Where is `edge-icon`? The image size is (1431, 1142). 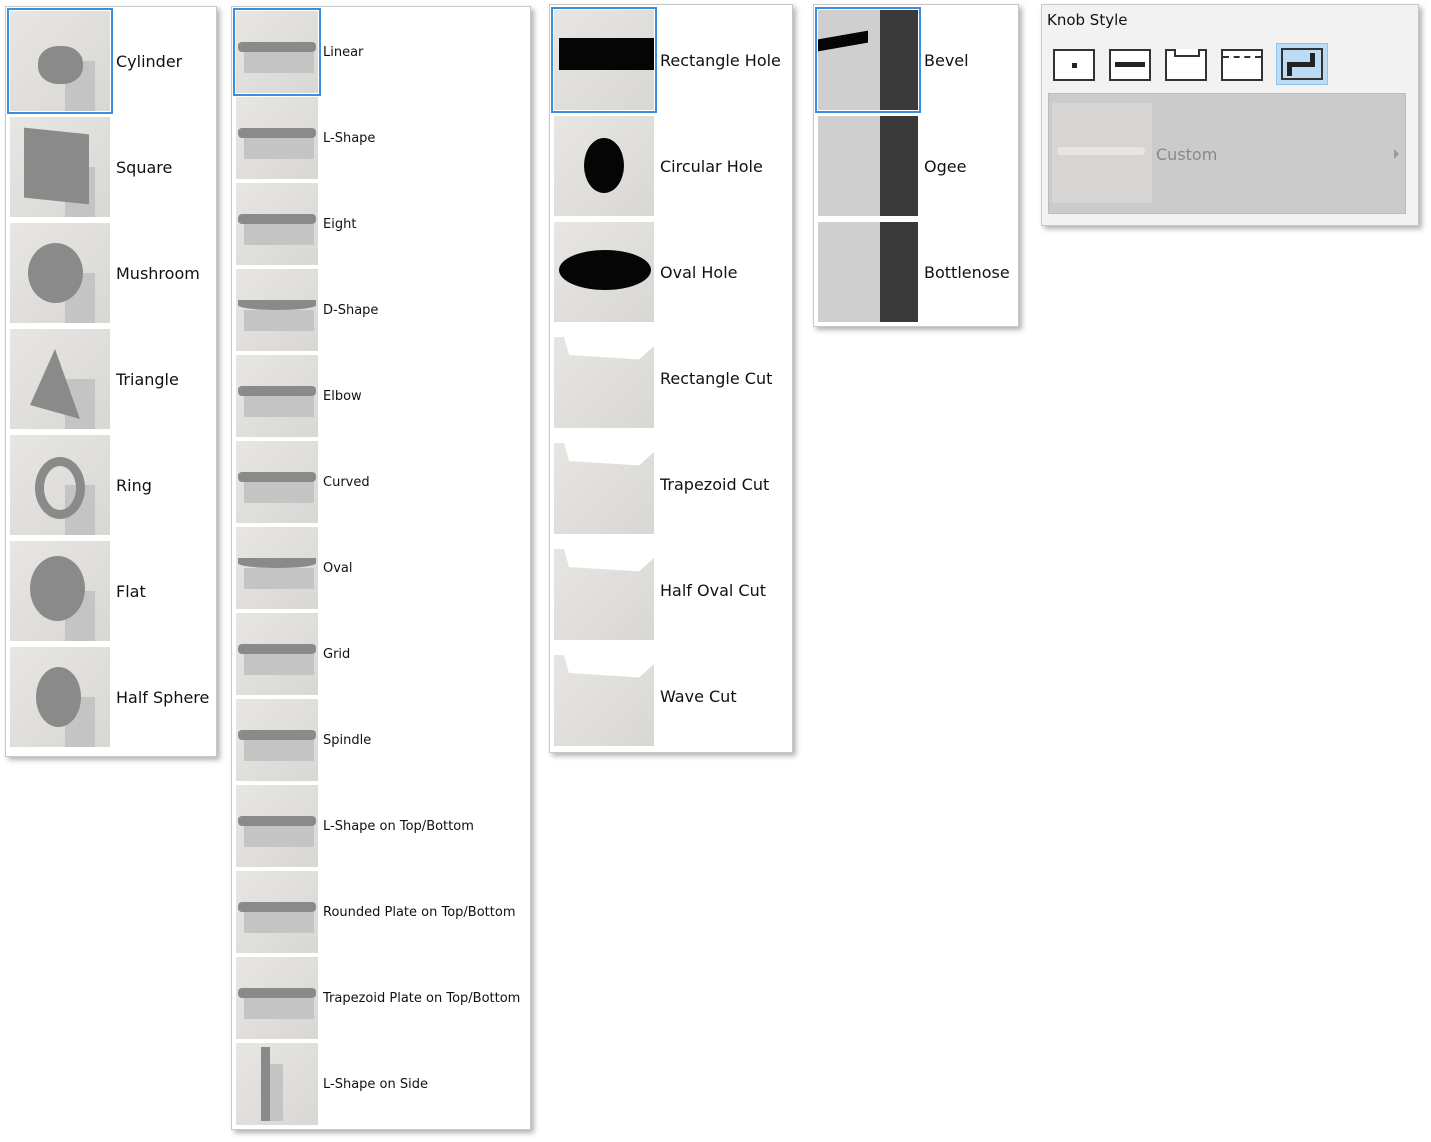 edge-icon is located at coordinates (1242, 65).